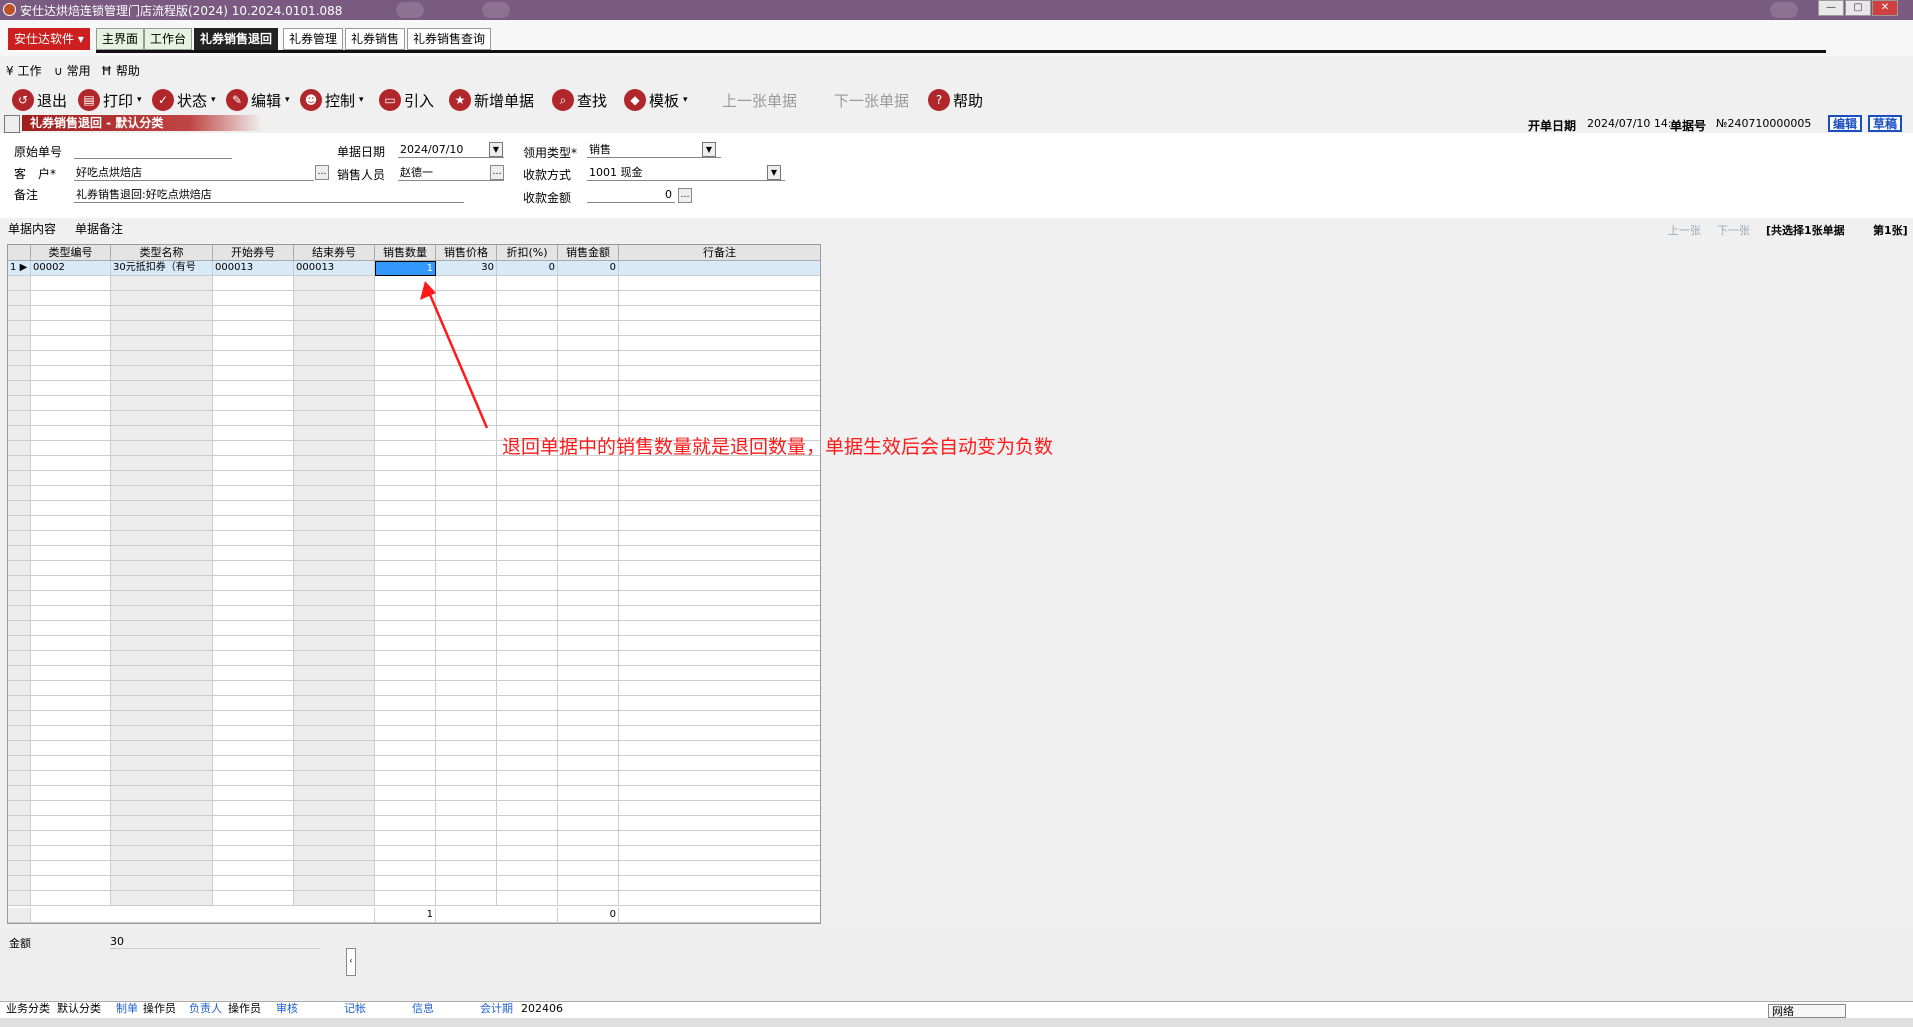 Image resolution: width=1913 pixels, height=1027 pixels. I want to click on status-owner-value: 操作员, so click(244, 1008).